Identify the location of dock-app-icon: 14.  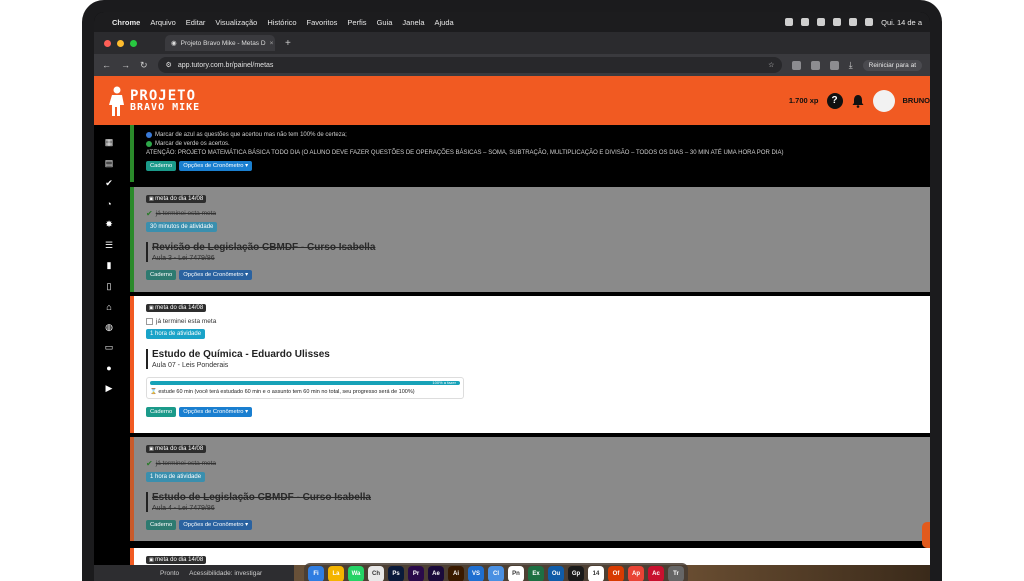
(596, 573).